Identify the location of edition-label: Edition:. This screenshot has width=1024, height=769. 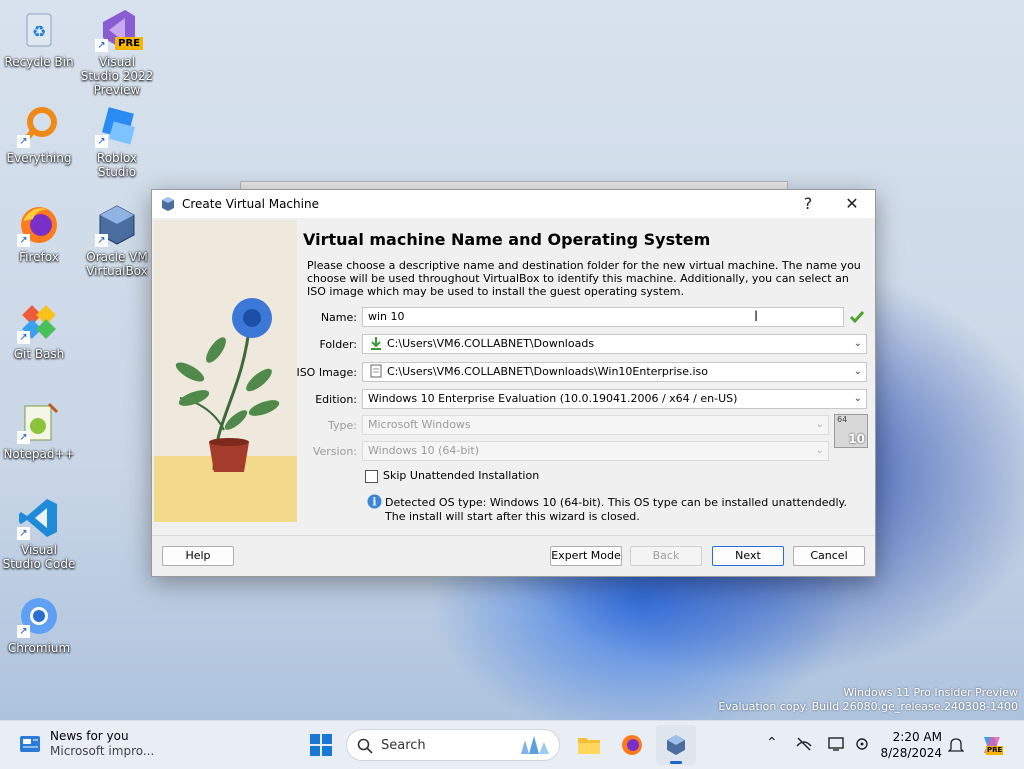
(336, 399).